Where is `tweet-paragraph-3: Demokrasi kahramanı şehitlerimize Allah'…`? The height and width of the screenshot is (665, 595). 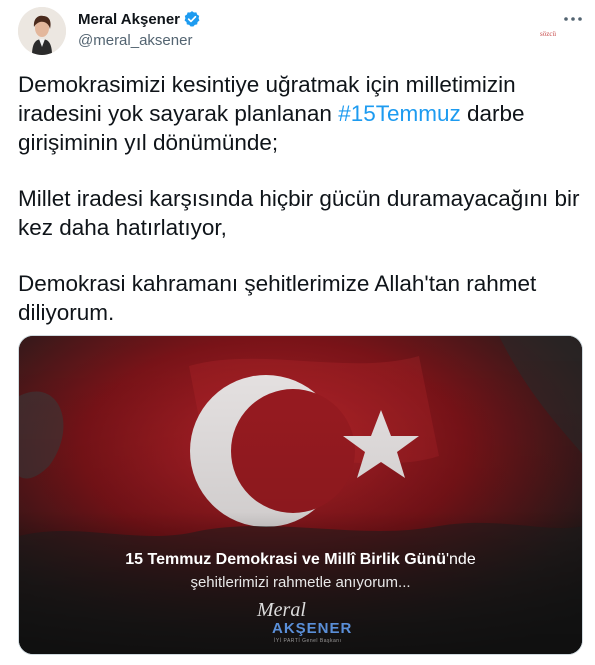 tweet-paragraph-3: Demokrasi kahramanı şehitlerimize Allah'… is located at coordinates (277, 298).